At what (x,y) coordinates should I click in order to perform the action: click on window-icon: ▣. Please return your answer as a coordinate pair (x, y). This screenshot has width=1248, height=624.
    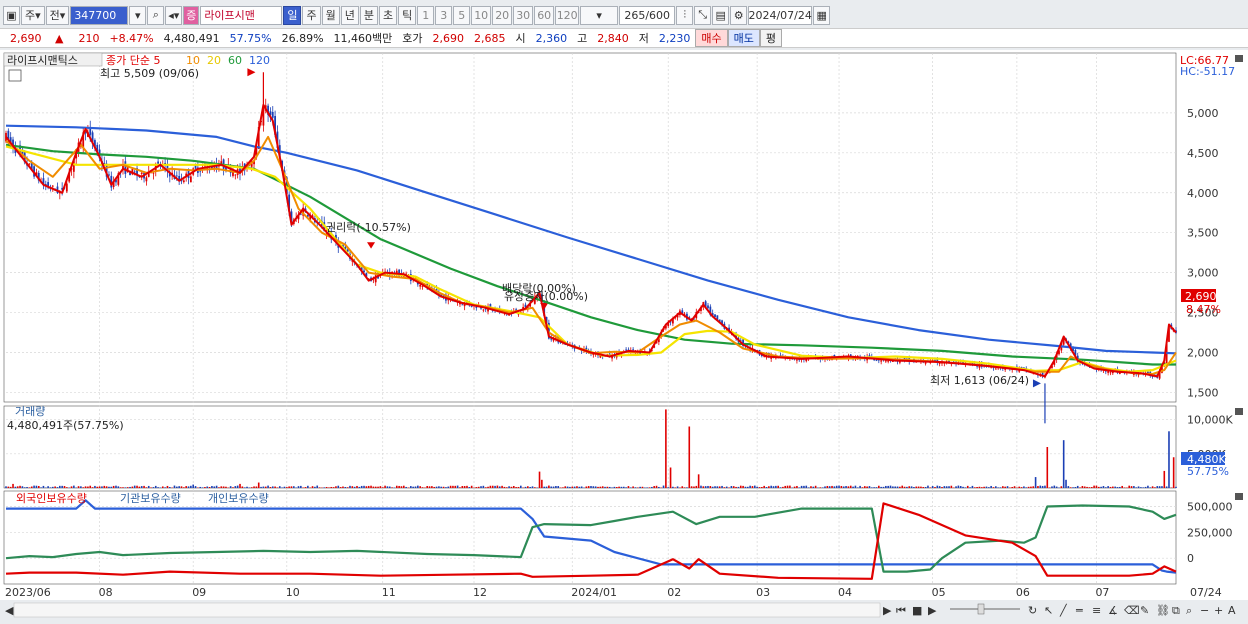
    Looking at the image, I should click on (11, 15).